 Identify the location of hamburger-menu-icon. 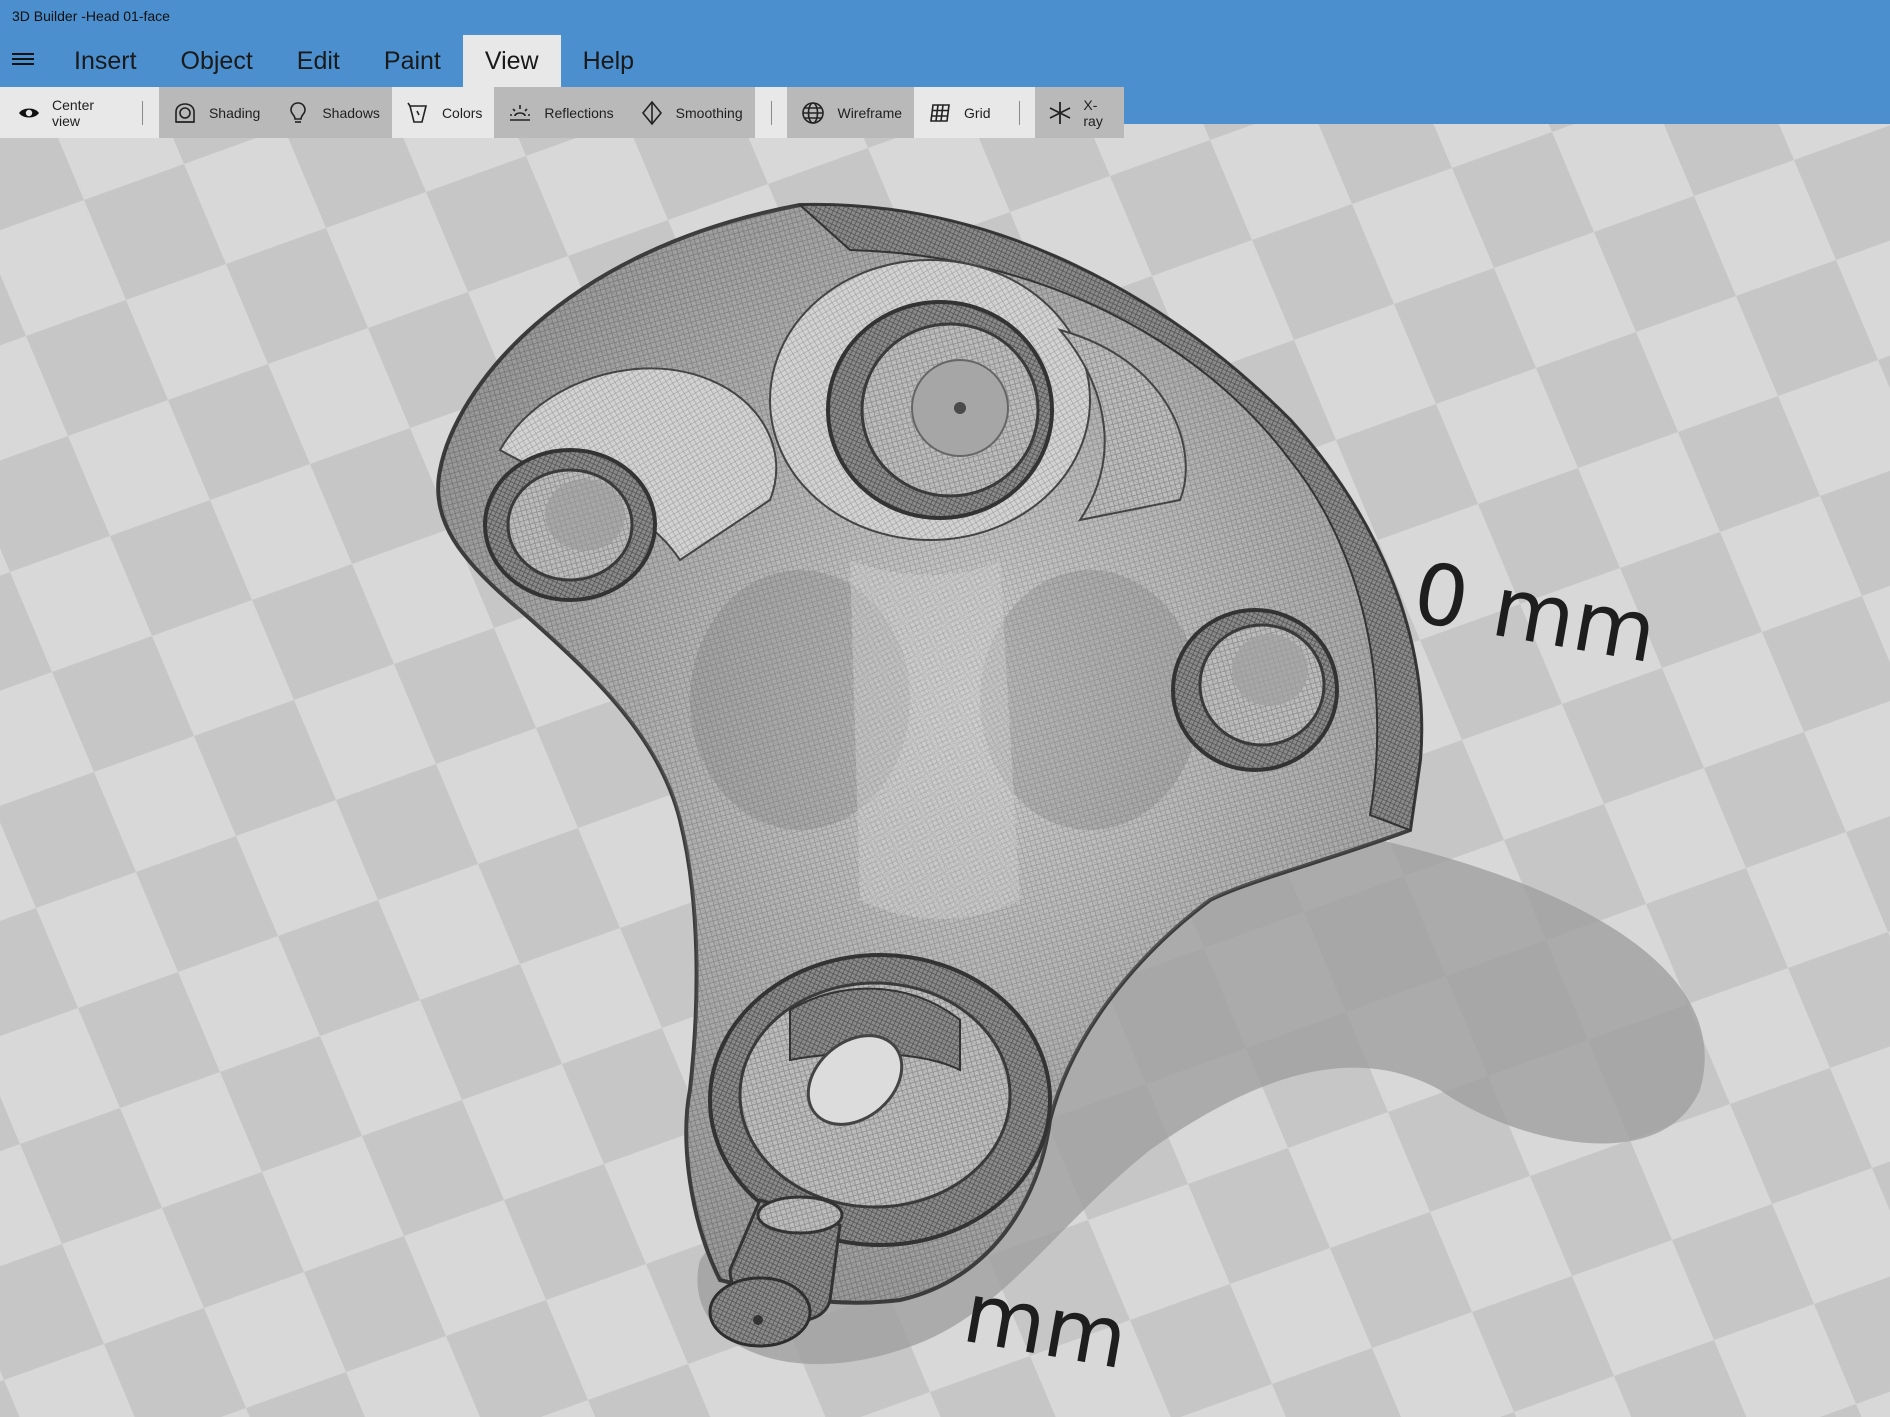
(23, 59).